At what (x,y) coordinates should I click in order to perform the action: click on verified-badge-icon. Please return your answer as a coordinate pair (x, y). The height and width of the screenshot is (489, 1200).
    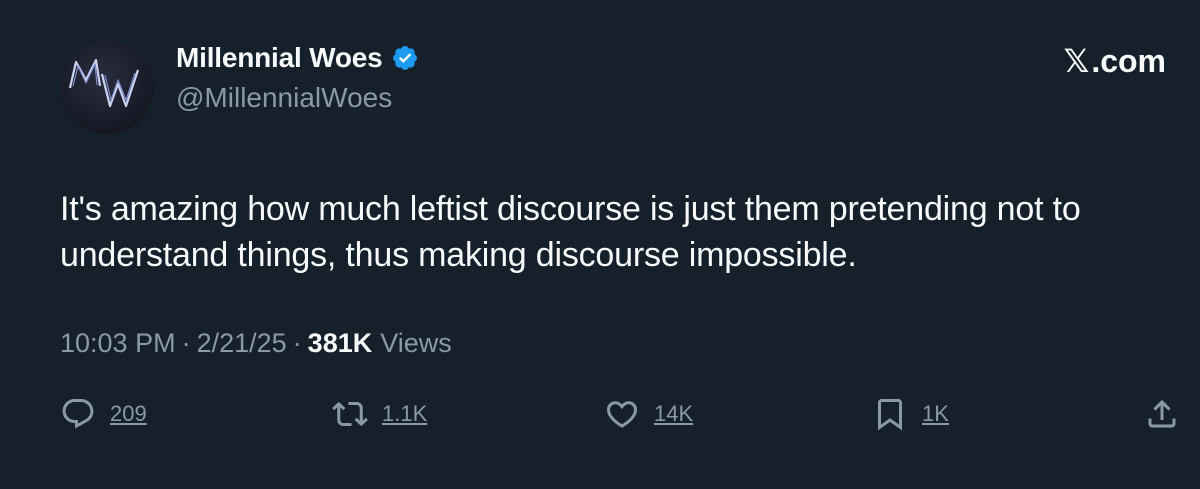
    Looking at the image, I should click on (404, 58).